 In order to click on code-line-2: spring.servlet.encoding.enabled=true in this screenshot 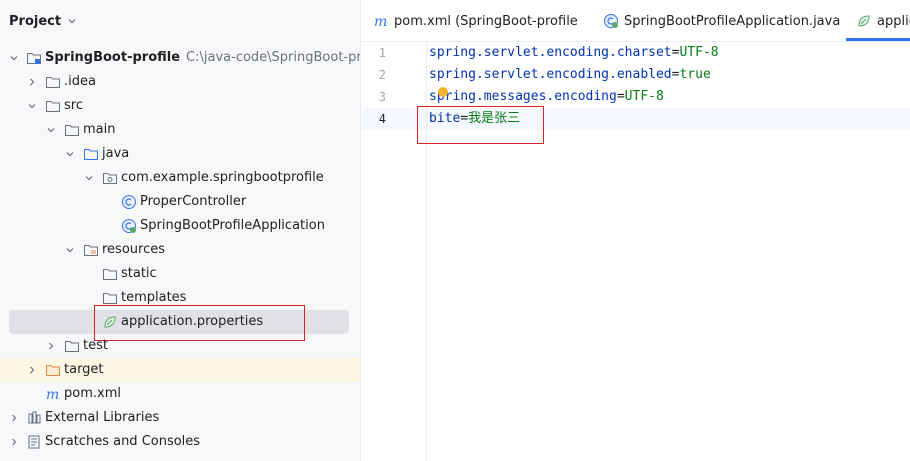, I will do `click(570, 75)`.